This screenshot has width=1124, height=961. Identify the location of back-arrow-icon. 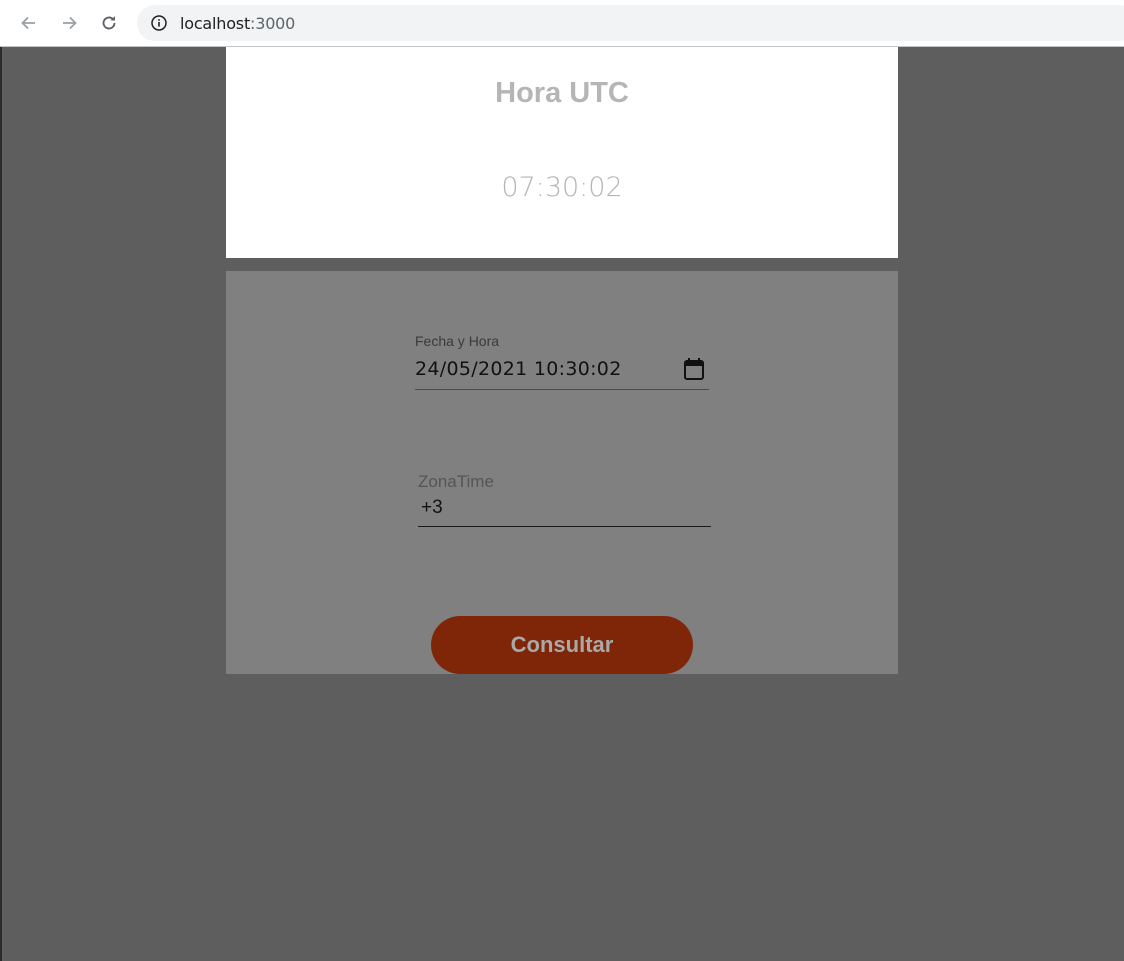
(28, 23).